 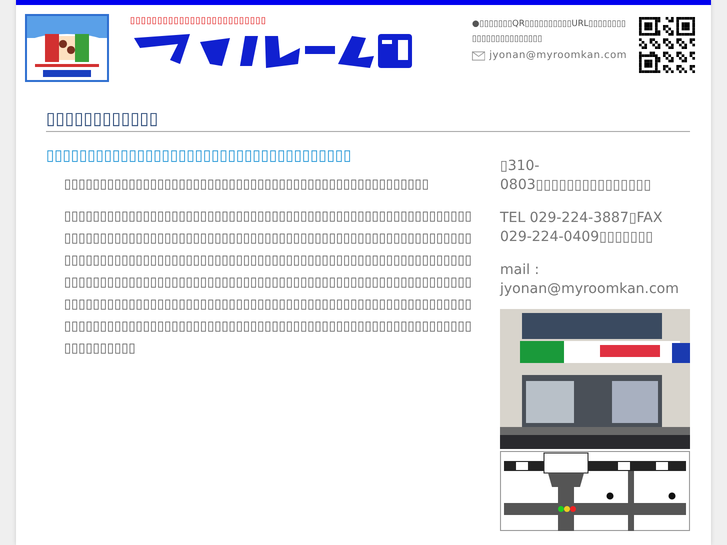 I want to click on phone-text: TEL 029-224-3887▯FAX 029-224-0409▯▯▯▯▯▯▯, so click(x=582, y=228).